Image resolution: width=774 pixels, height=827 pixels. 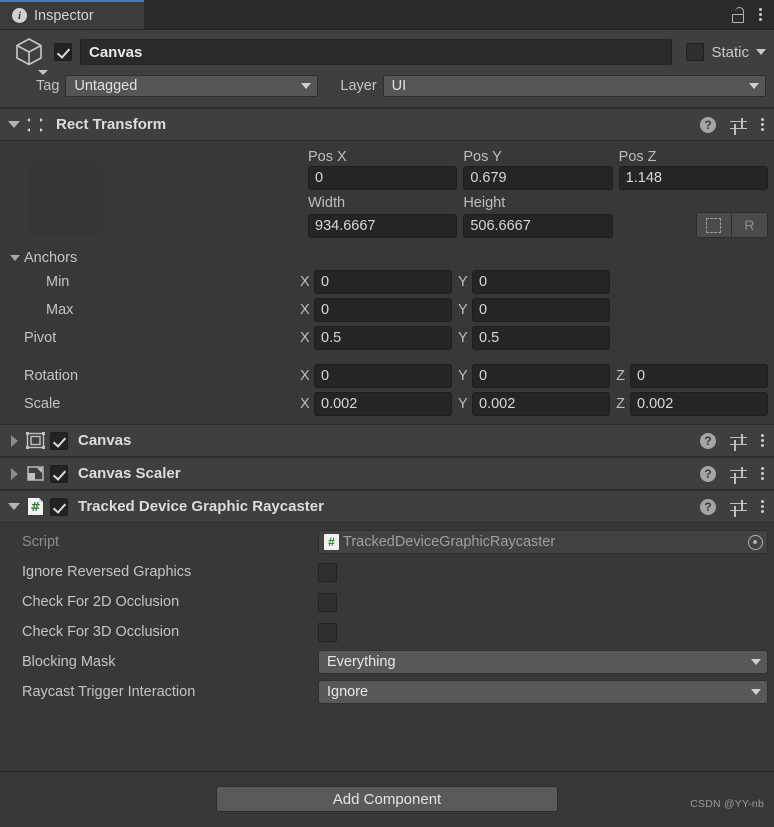 What do you see at coordinates (383, 282) in the screenshot?
I see `anchor-min-x-input: 0` at bounding box center [383, 282].